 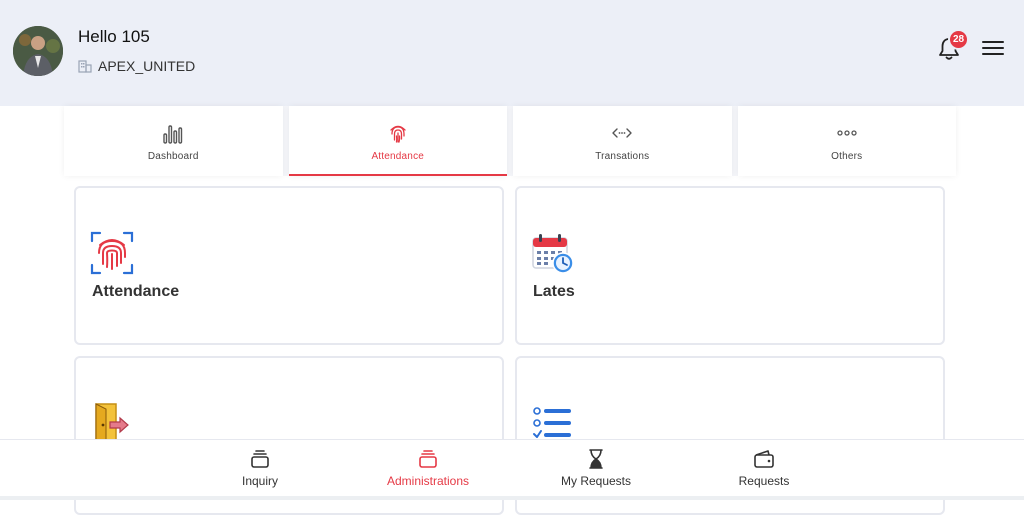 What do you see at coordinates (554, 291) in the screenshot?
I see `card-title: Lates` at bounding box center [554, 291].